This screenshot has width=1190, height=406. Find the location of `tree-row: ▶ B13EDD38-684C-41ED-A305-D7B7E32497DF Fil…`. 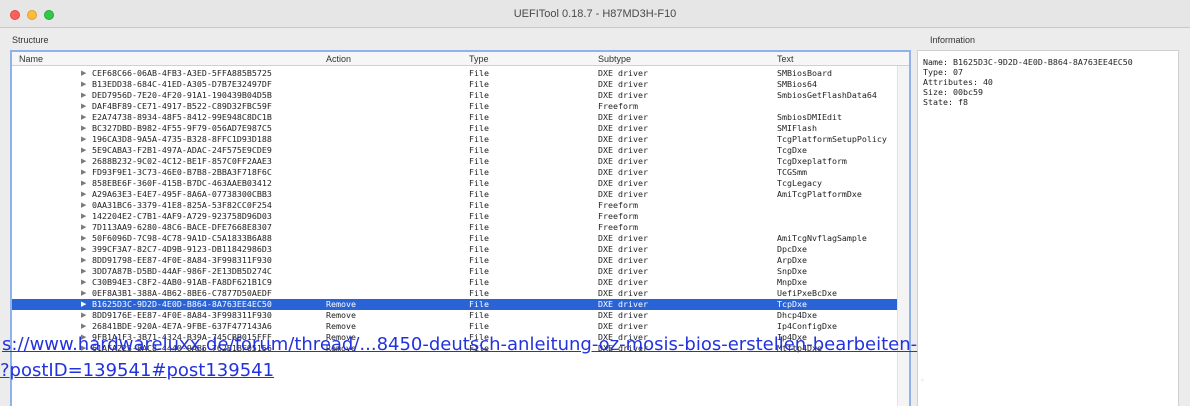

tree-row: ▶ B13EDD38-684C-41ED-A305-D7B7E32497DF Fil… is located at coordinates (460, 84).